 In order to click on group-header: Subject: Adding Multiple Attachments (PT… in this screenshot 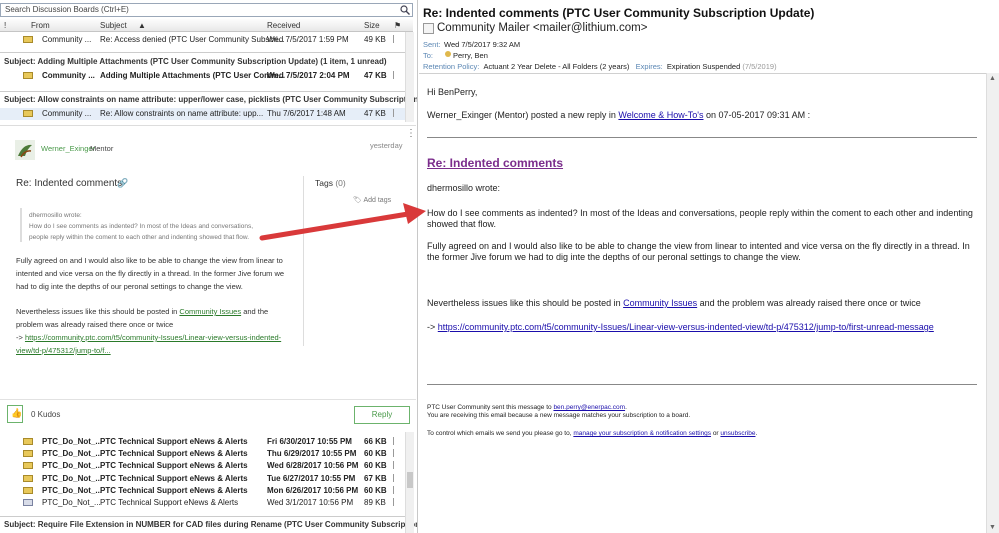, I will do `click(195, 61)`.